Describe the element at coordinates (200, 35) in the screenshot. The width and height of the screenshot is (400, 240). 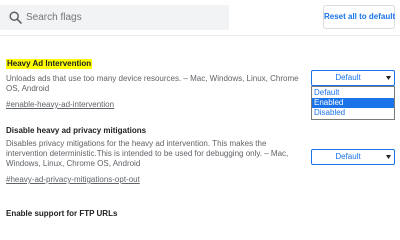
I see `top-bar-divider` at that location.